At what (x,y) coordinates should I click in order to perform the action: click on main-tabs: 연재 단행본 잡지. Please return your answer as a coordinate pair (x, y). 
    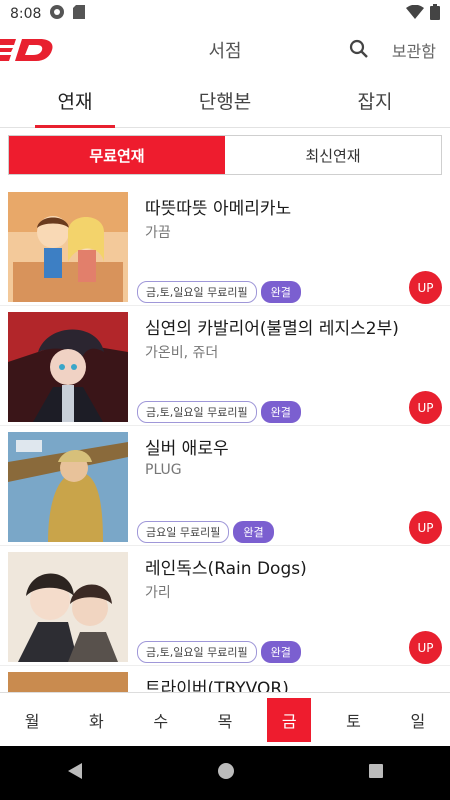
    Looking at the image, I should click on (225, 100).